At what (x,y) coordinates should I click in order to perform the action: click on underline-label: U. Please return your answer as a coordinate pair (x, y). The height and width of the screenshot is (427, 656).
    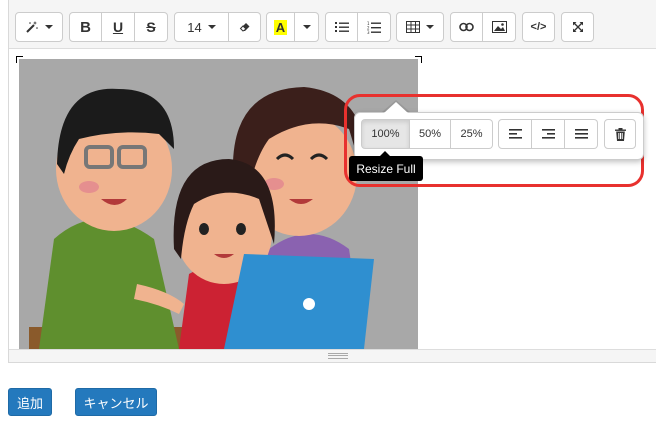
    Looking at the image, I should click on (118, 27).